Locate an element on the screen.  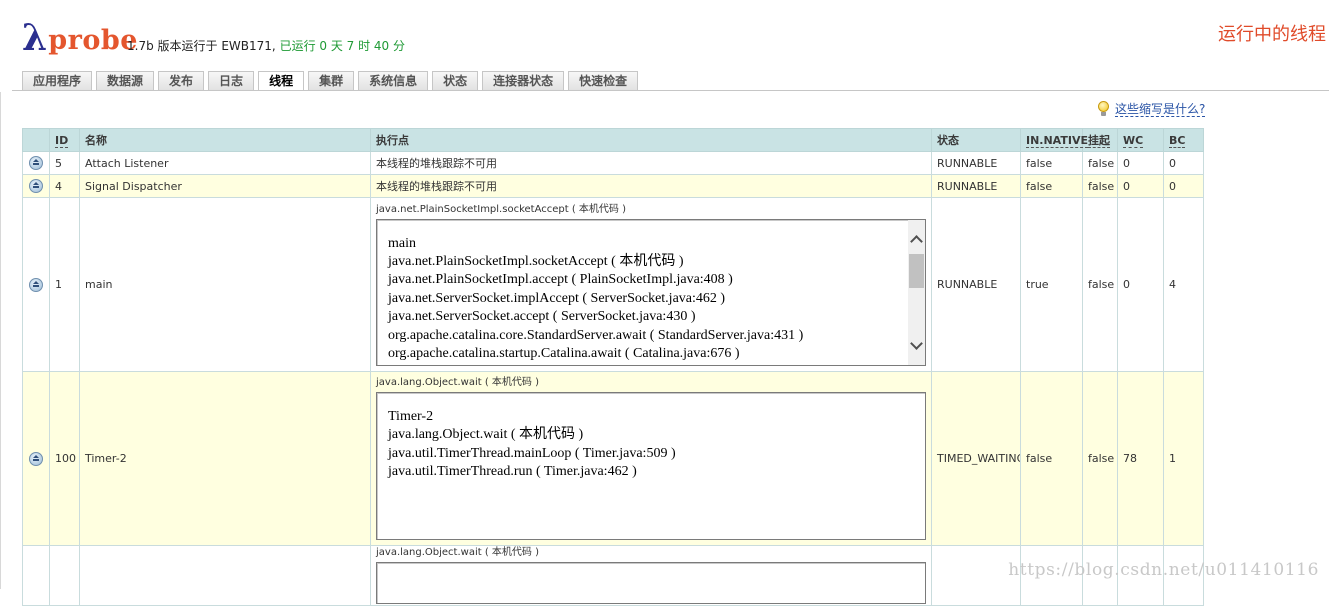
tab-threads: 线程 is located at coordinates (281, 81).